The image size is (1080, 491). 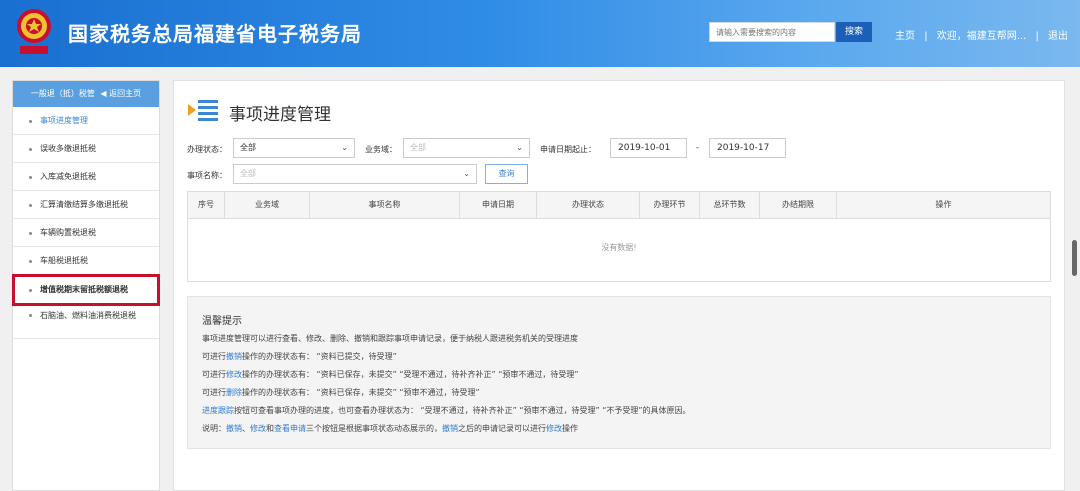 I want to click on tip-line: 可进行删除操作的办理状态有： “资料已保存，未提交” “预审不通过，待受理”, so click(x=341, y=392).